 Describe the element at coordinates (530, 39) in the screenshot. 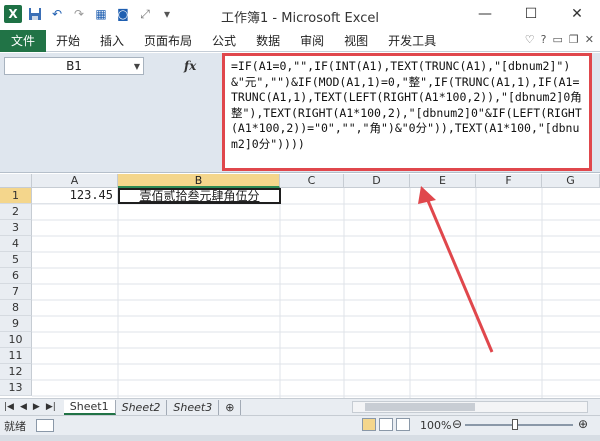

I see `ribbon-minimize-icon: ♡` at that location.